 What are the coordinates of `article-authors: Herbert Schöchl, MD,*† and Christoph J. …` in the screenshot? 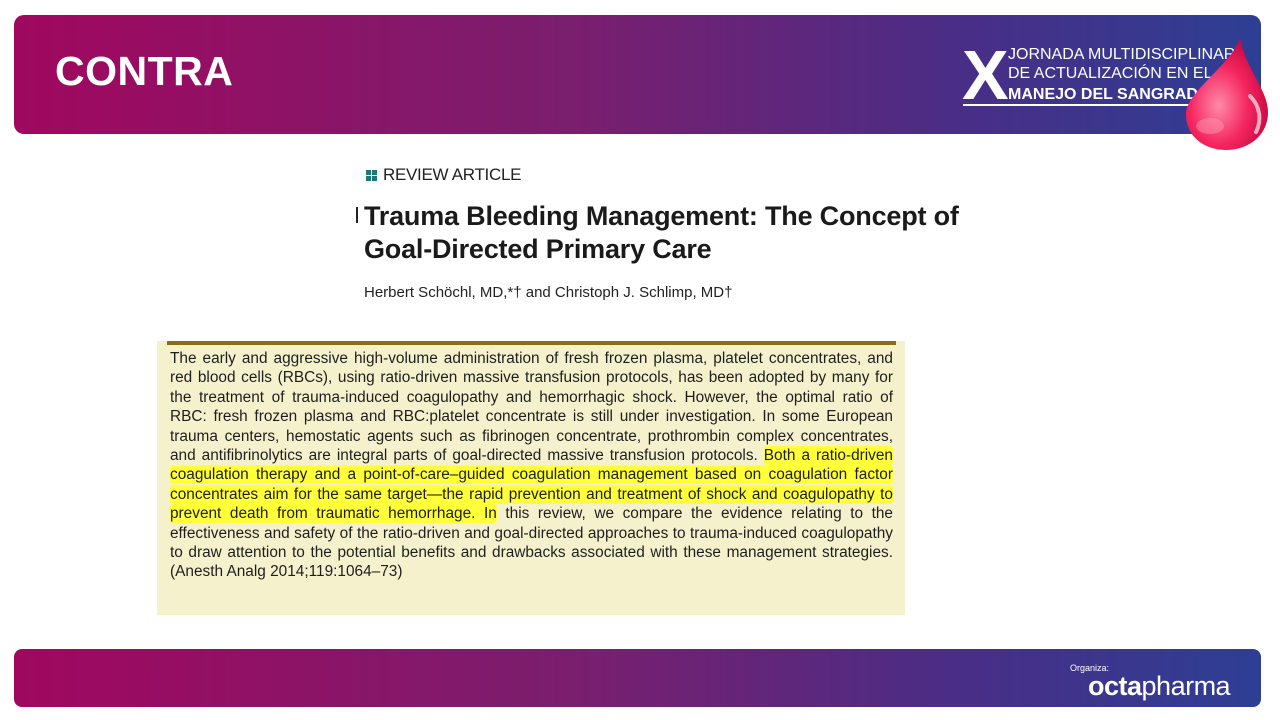 It's located at (548, 292).